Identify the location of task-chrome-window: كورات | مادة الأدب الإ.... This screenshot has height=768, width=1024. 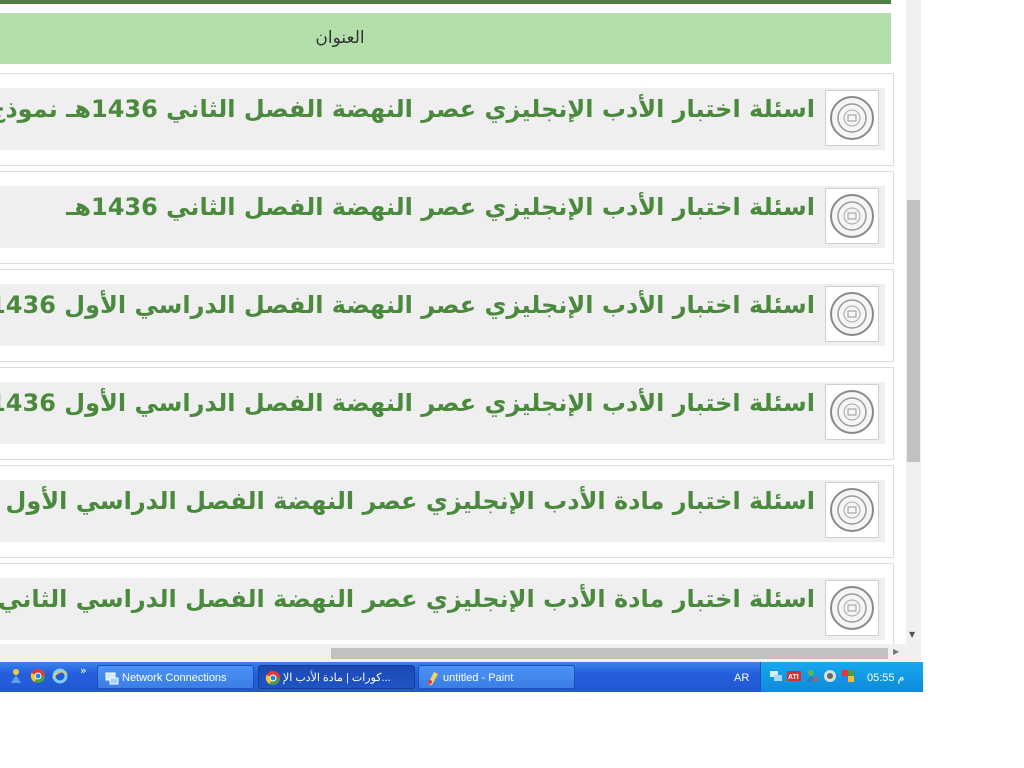
(336, 677).